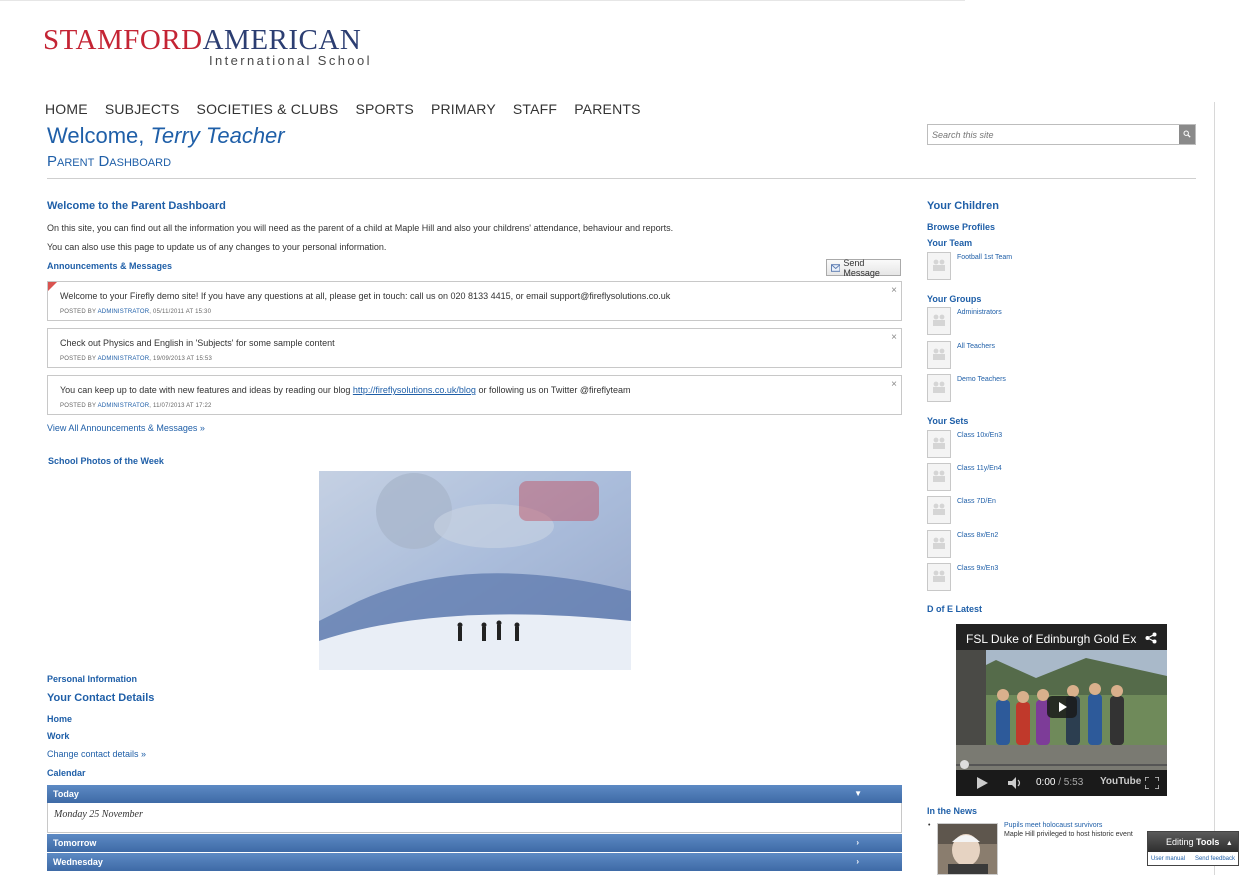 The width and height of the screenshot is (1246, 875). Describe the element at coordinates (836, 267) in the screenshot. I see `envelope-icon` at that location.